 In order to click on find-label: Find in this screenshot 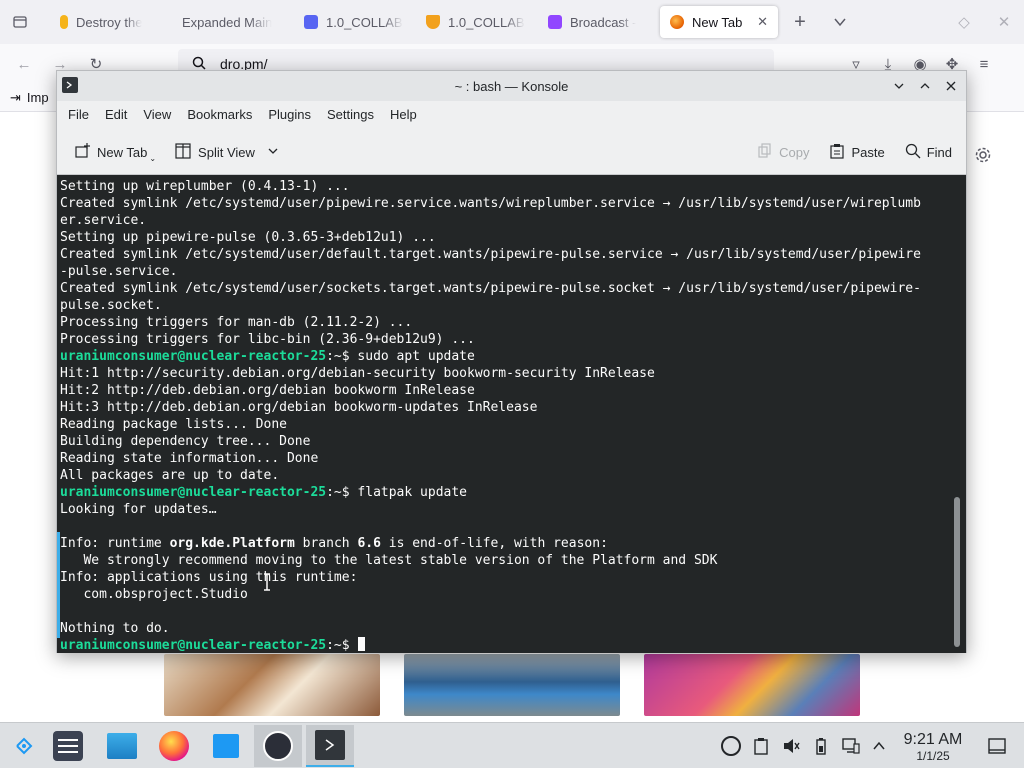, I will do `click(939, 152)`.